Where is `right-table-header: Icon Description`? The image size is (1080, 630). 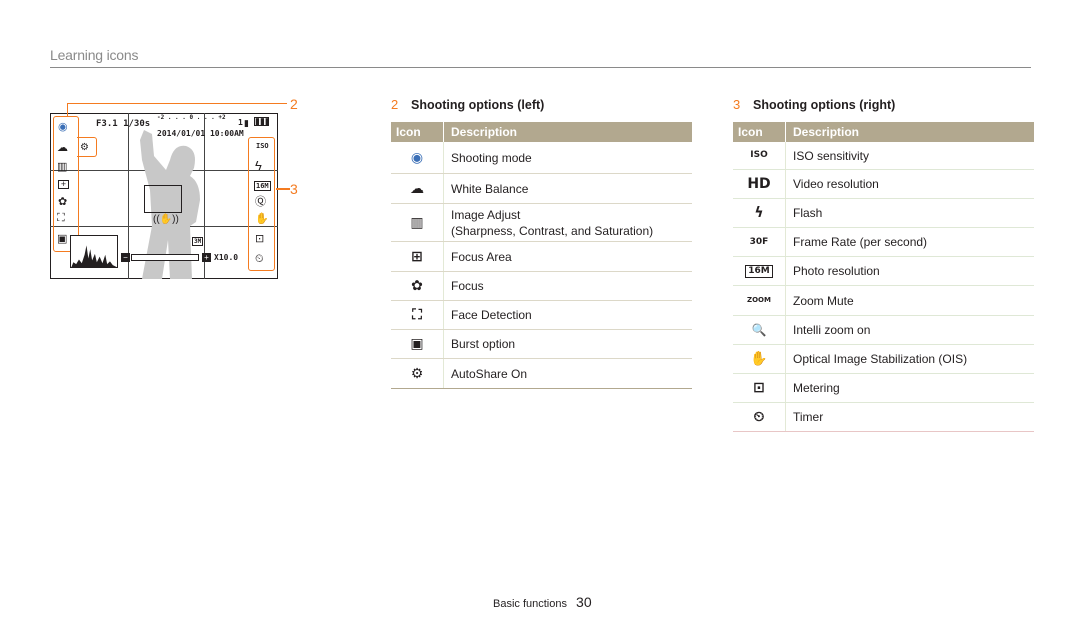
right-table-header: Icon Description is located at coordinates (883, 132).